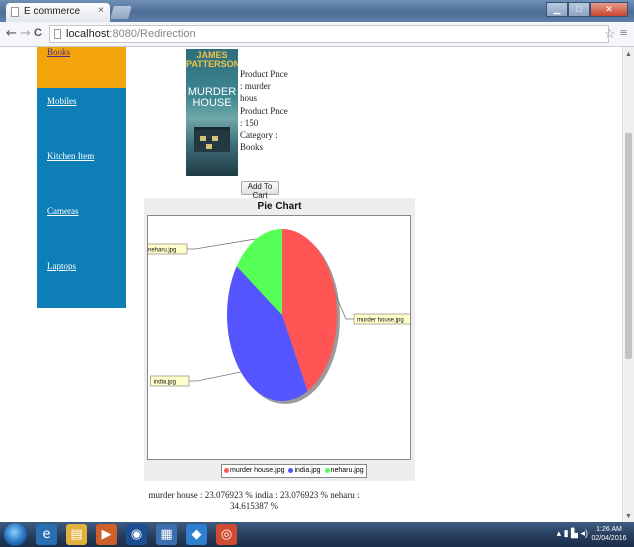  What do you see at coordinates (15, 534) in the screenshot?
I see `start-button` at bounding box center [15, 534].